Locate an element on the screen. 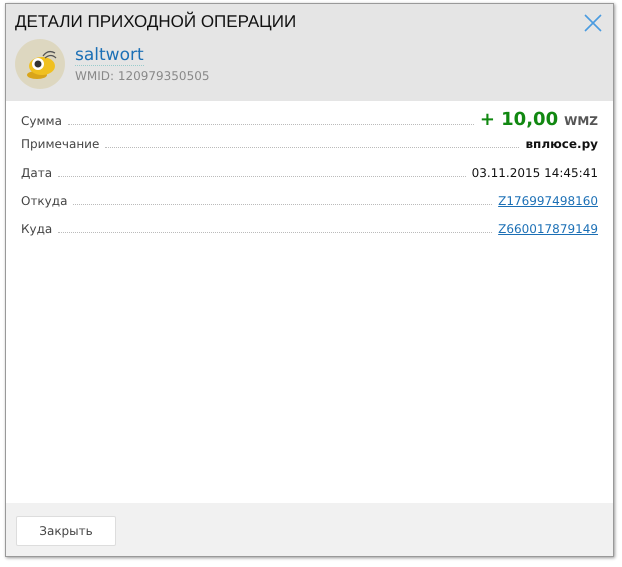  close-icon is located at coordinates (593, 23).